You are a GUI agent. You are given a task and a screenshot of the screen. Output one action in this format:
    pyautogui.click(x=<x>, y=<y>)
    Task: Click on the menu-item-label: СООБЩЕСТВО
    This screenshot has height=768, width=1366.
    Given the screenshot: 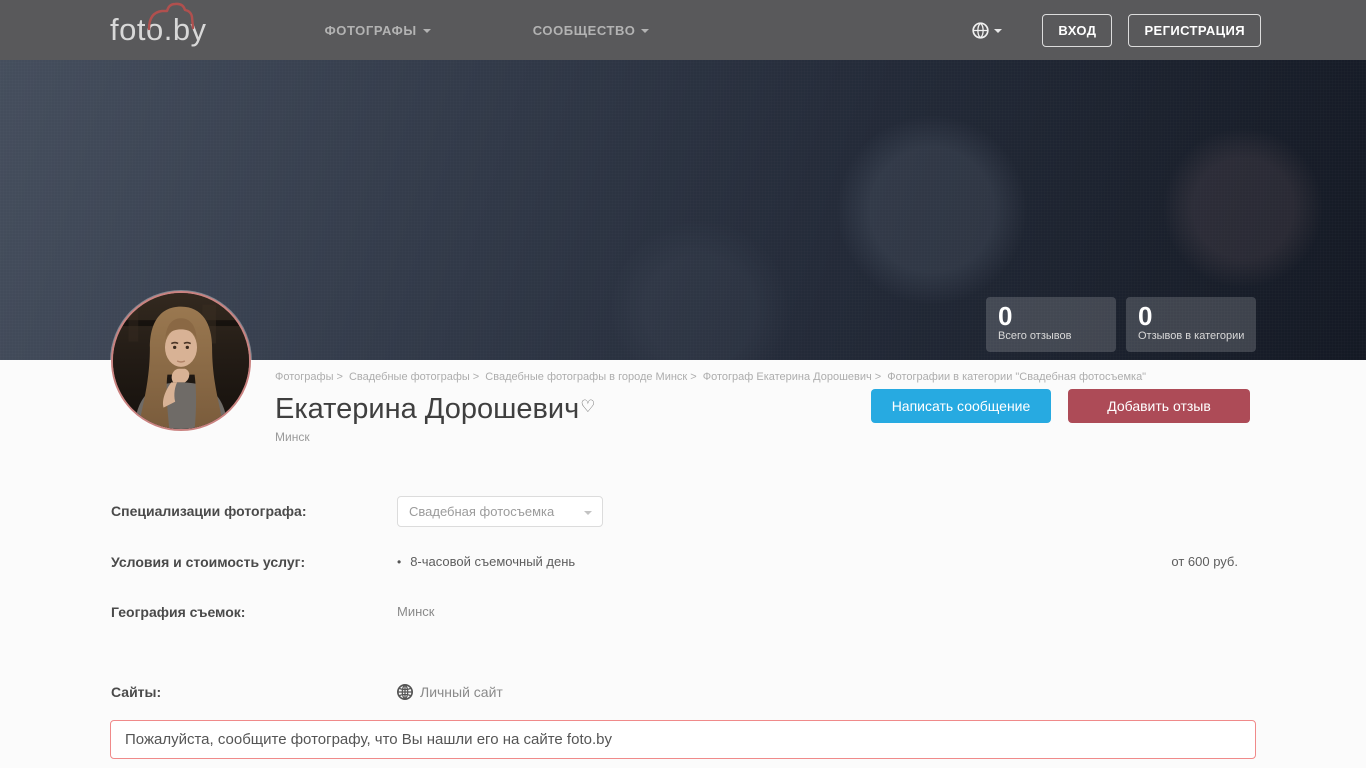 What is the action you would take?
    pyautogui.click(x=584, y=30)
    